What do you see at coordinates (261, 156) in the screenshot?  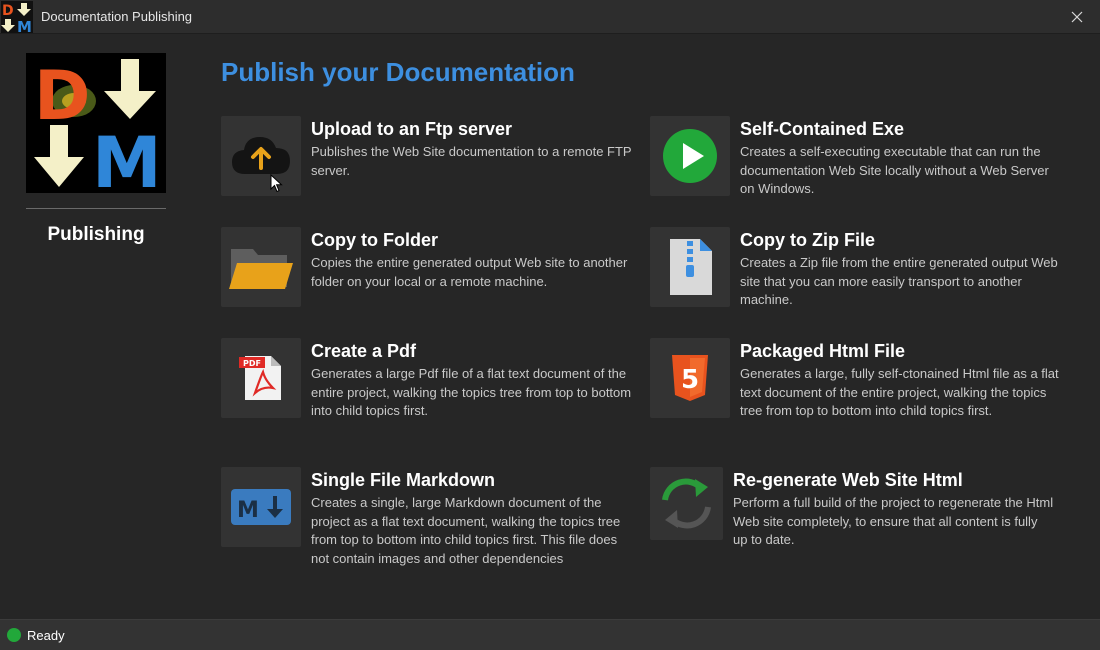 I see `cloud-upload-icon` at bounding box center [261, 156].